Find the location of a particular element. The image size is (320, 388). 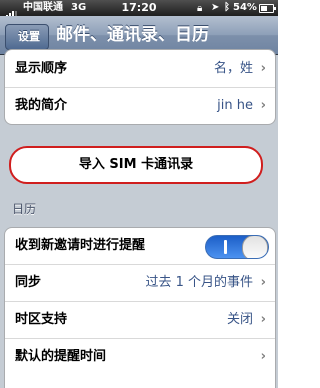

default-alert-time-label: 默认的提醒时间 is located at coordinates (61, 356).